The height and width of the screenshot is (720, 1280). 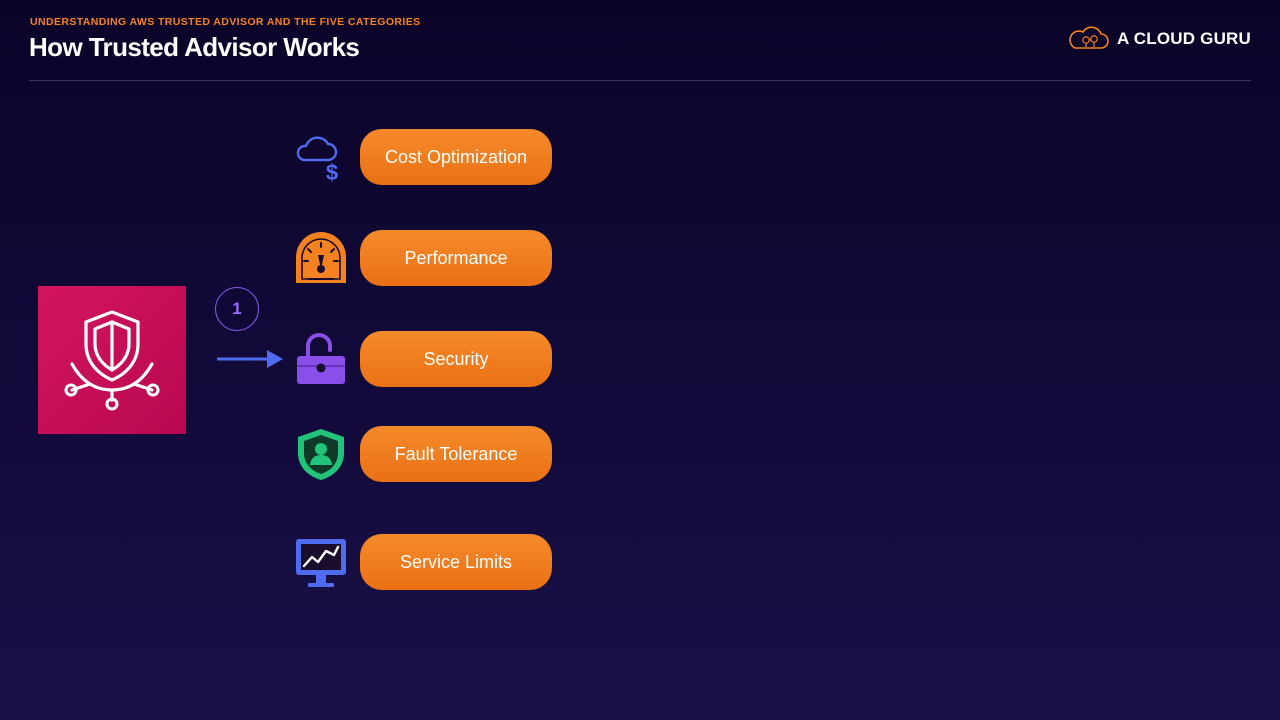 I want to click on step-number-badge: 1, so click(x=237, y=309).